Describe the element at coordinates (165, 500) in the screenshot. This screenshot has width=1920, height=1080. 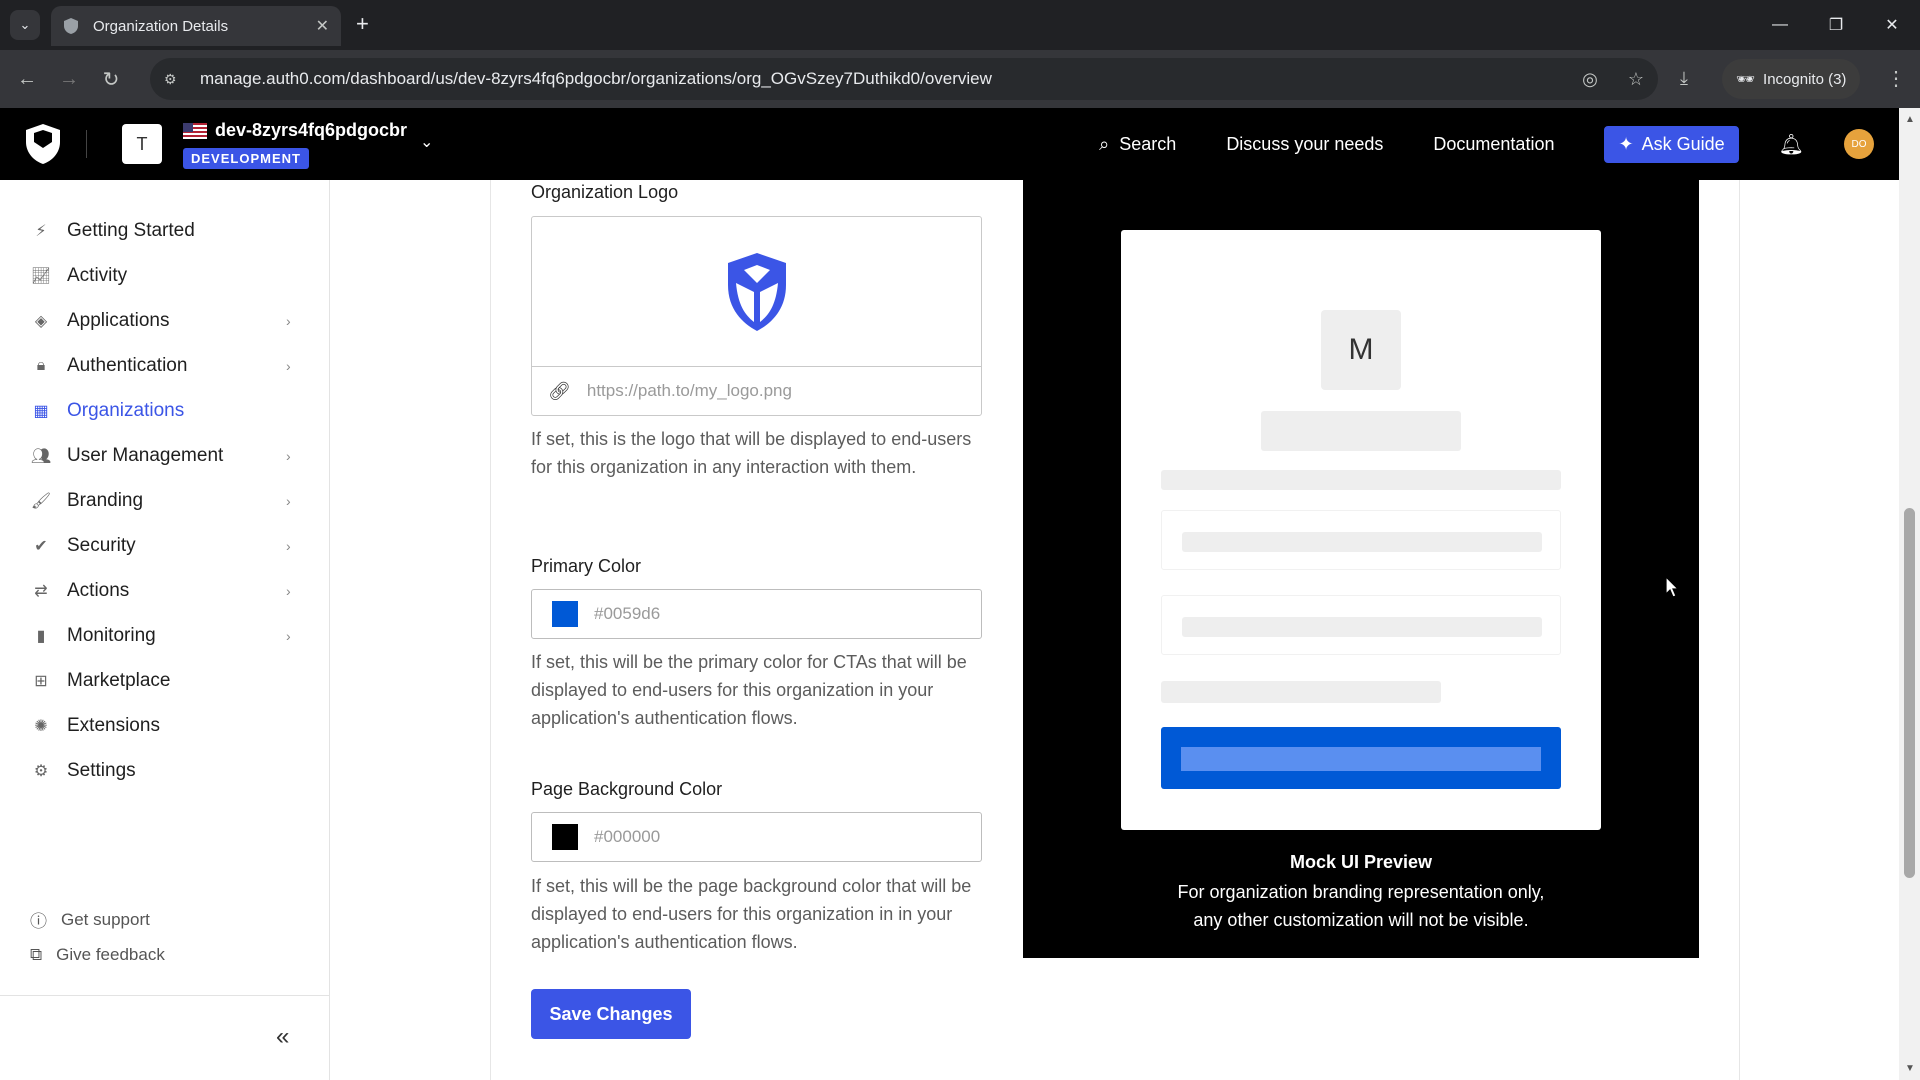
I see `sidebar-item-branding: 🖌︎ Branding ›` at that location.